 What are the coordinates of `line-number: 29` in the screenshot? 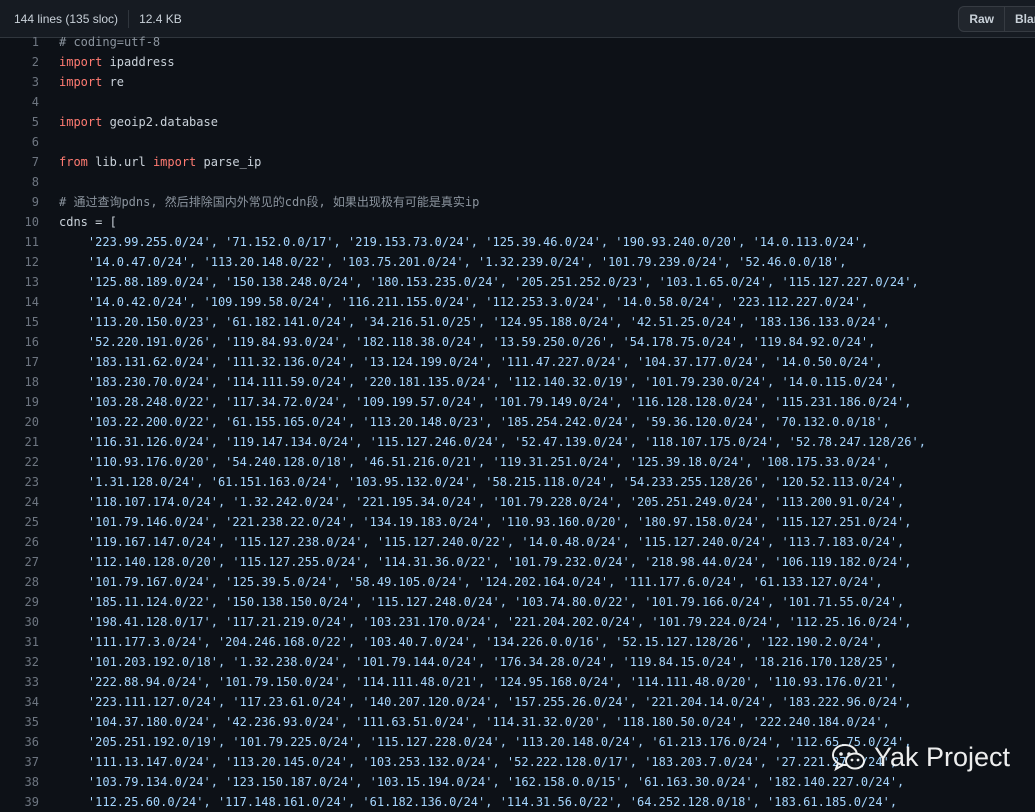 It's located at (29, 602).